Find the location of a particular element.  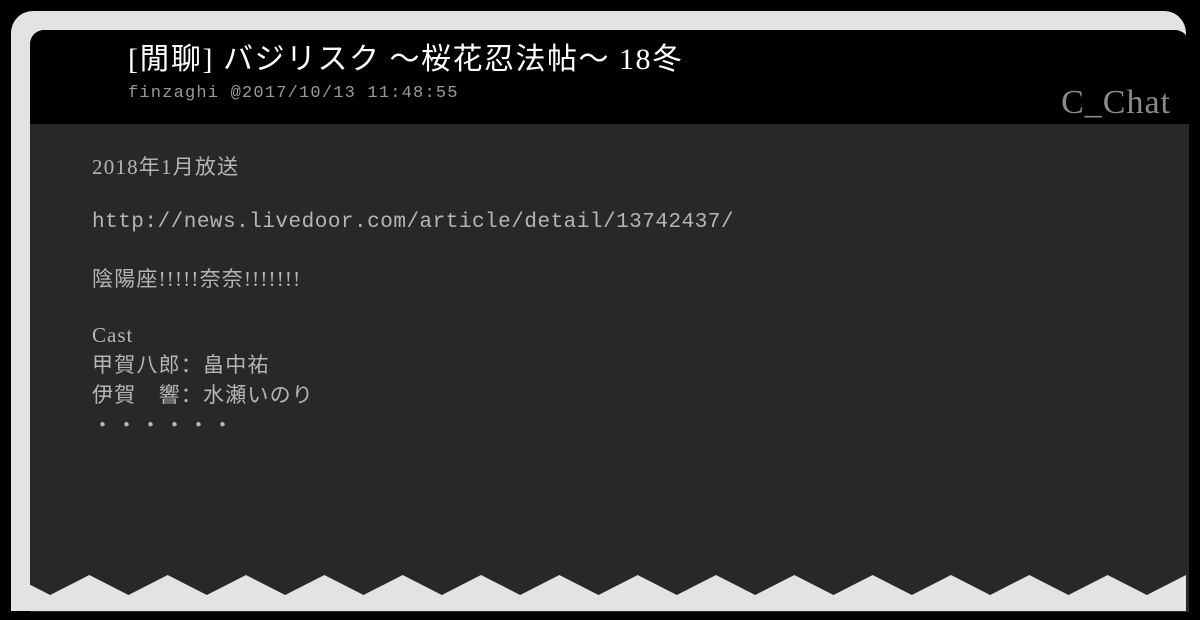

zigzag-icon is located at coordinates (598, 593).